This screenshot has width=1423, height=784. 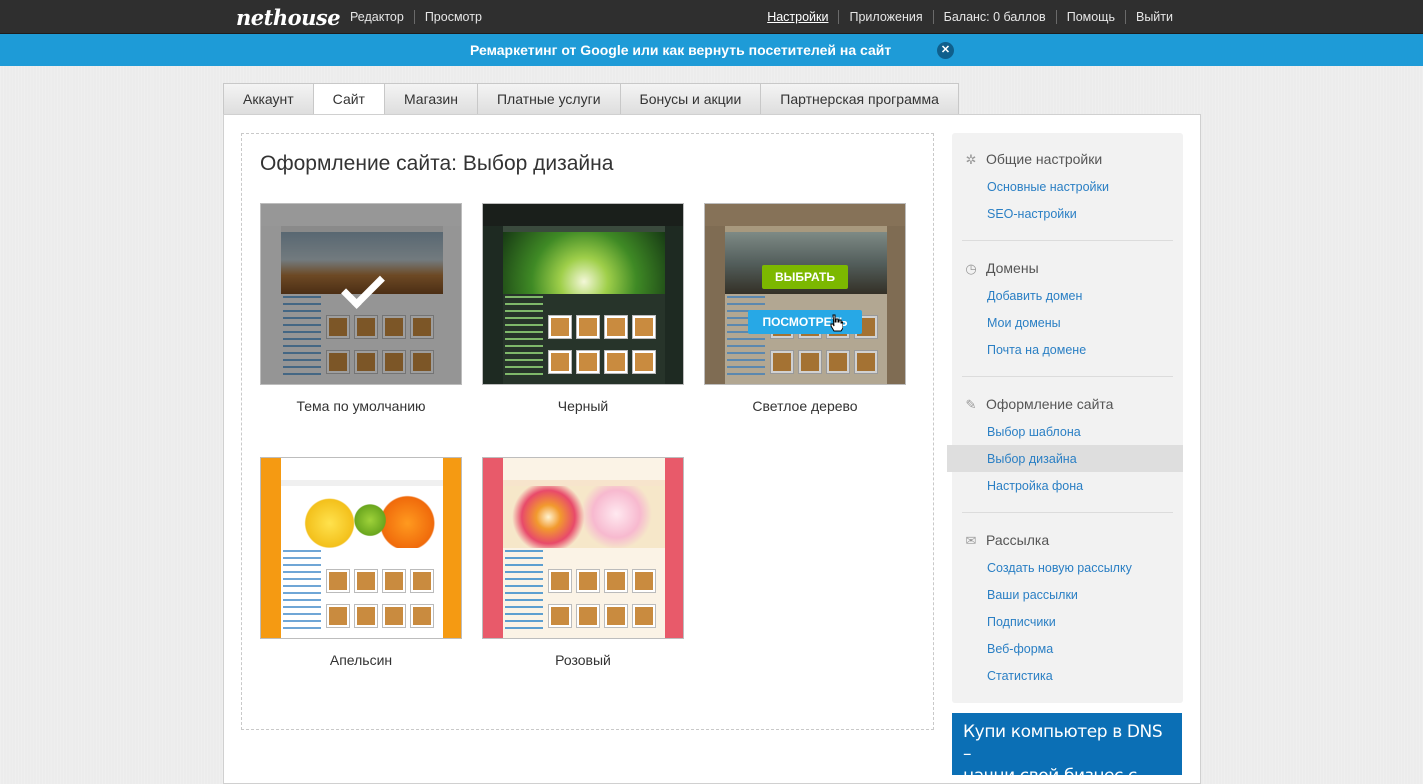 What do you see at coordinates (348, 99) in the screenshot?
I see `tab-site: Сайт` at bounding box center [348, 99].